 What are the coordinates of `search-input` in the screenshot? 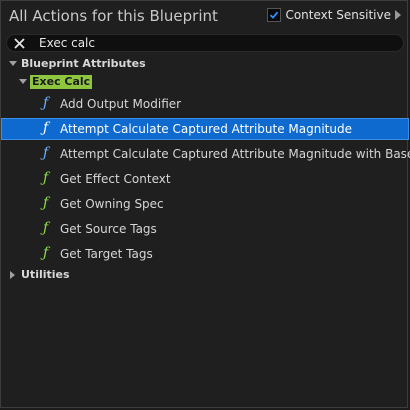 It's located at (214, 43).